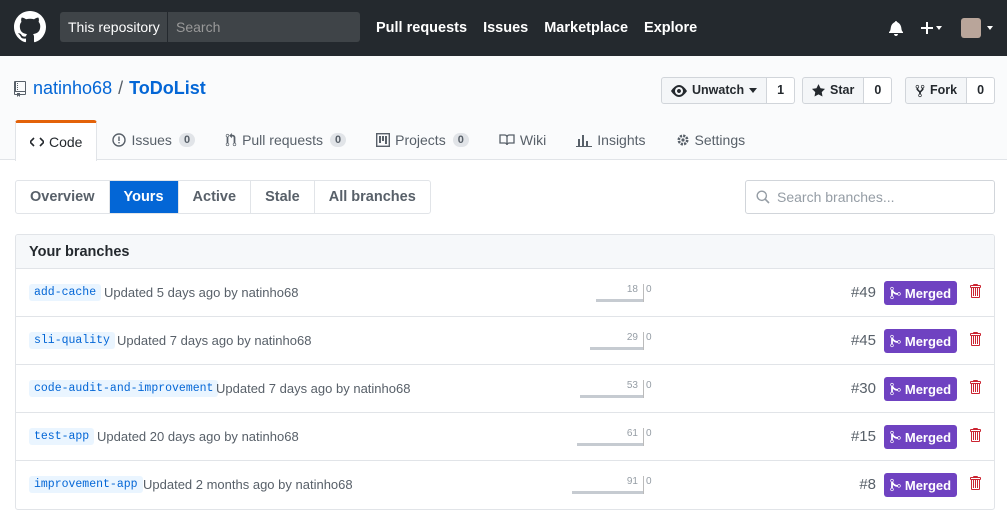 The image size is (1007, 527). I want to click on pr-number-link: #49, so click(863, 292).